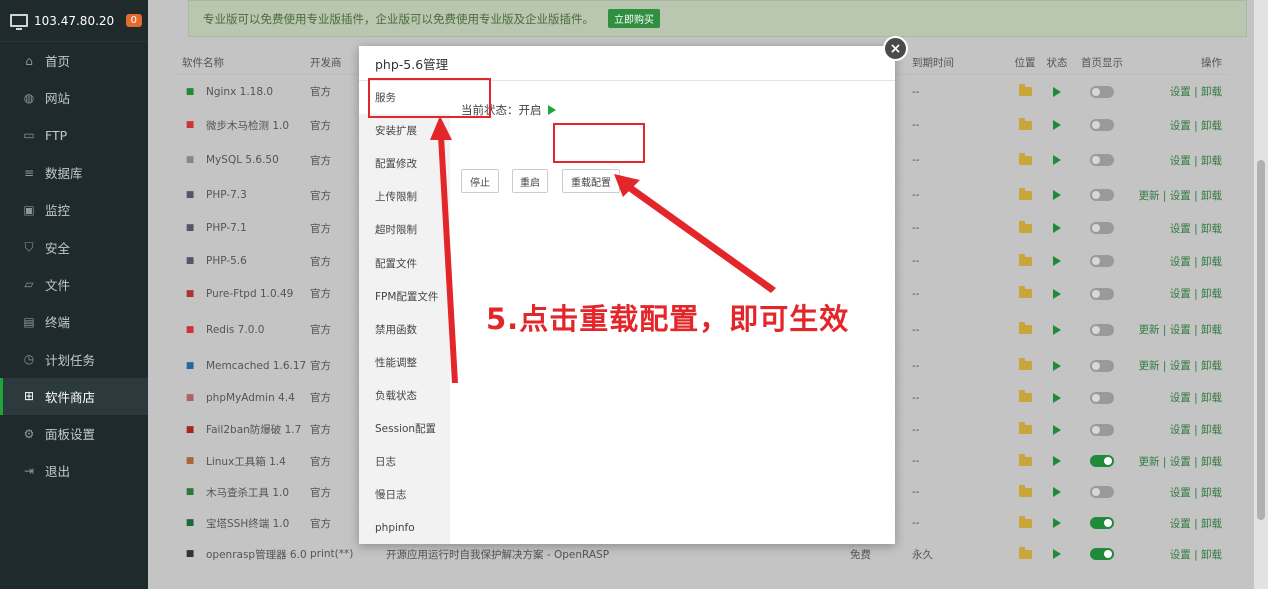  What do you see at coordinates (404, 362) in the screenshot?
I see `dialog-menu-item: 性能调整` at bounding box center [404, 362].